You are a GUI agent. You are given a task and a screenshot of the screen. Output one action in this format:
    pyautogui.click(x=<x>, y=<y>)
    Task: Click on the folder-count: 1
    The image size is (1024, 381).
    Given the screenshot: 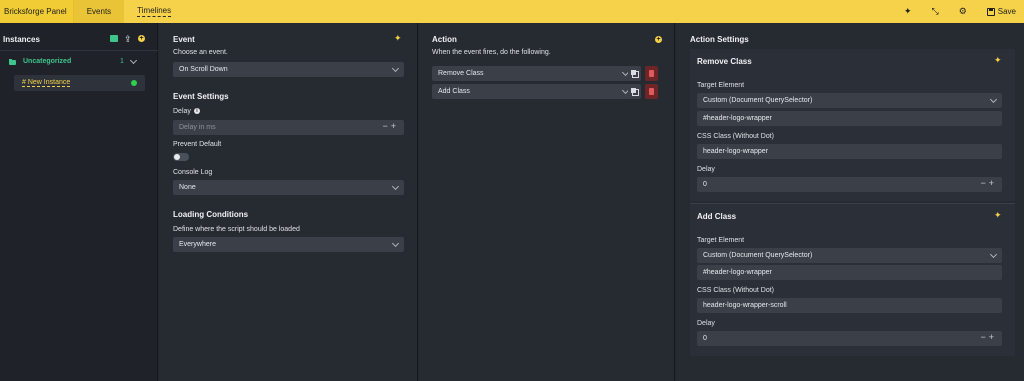 What is the action you would take?
    pyautogui.click(x=122, y=61)
    